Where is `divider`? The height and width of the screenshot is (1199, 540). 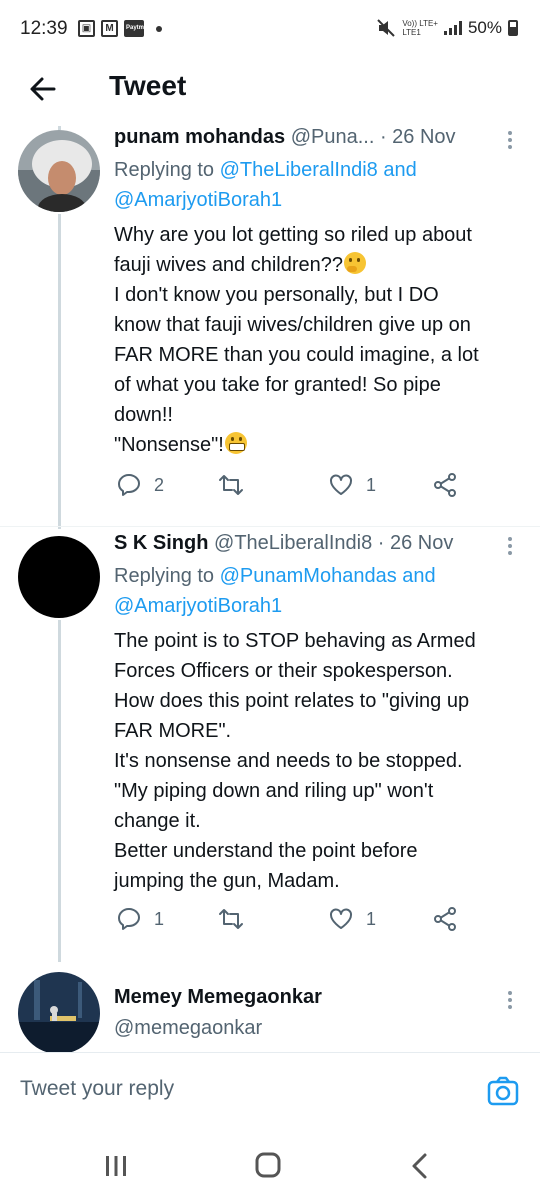
divider is located at coordinates (270, 526).